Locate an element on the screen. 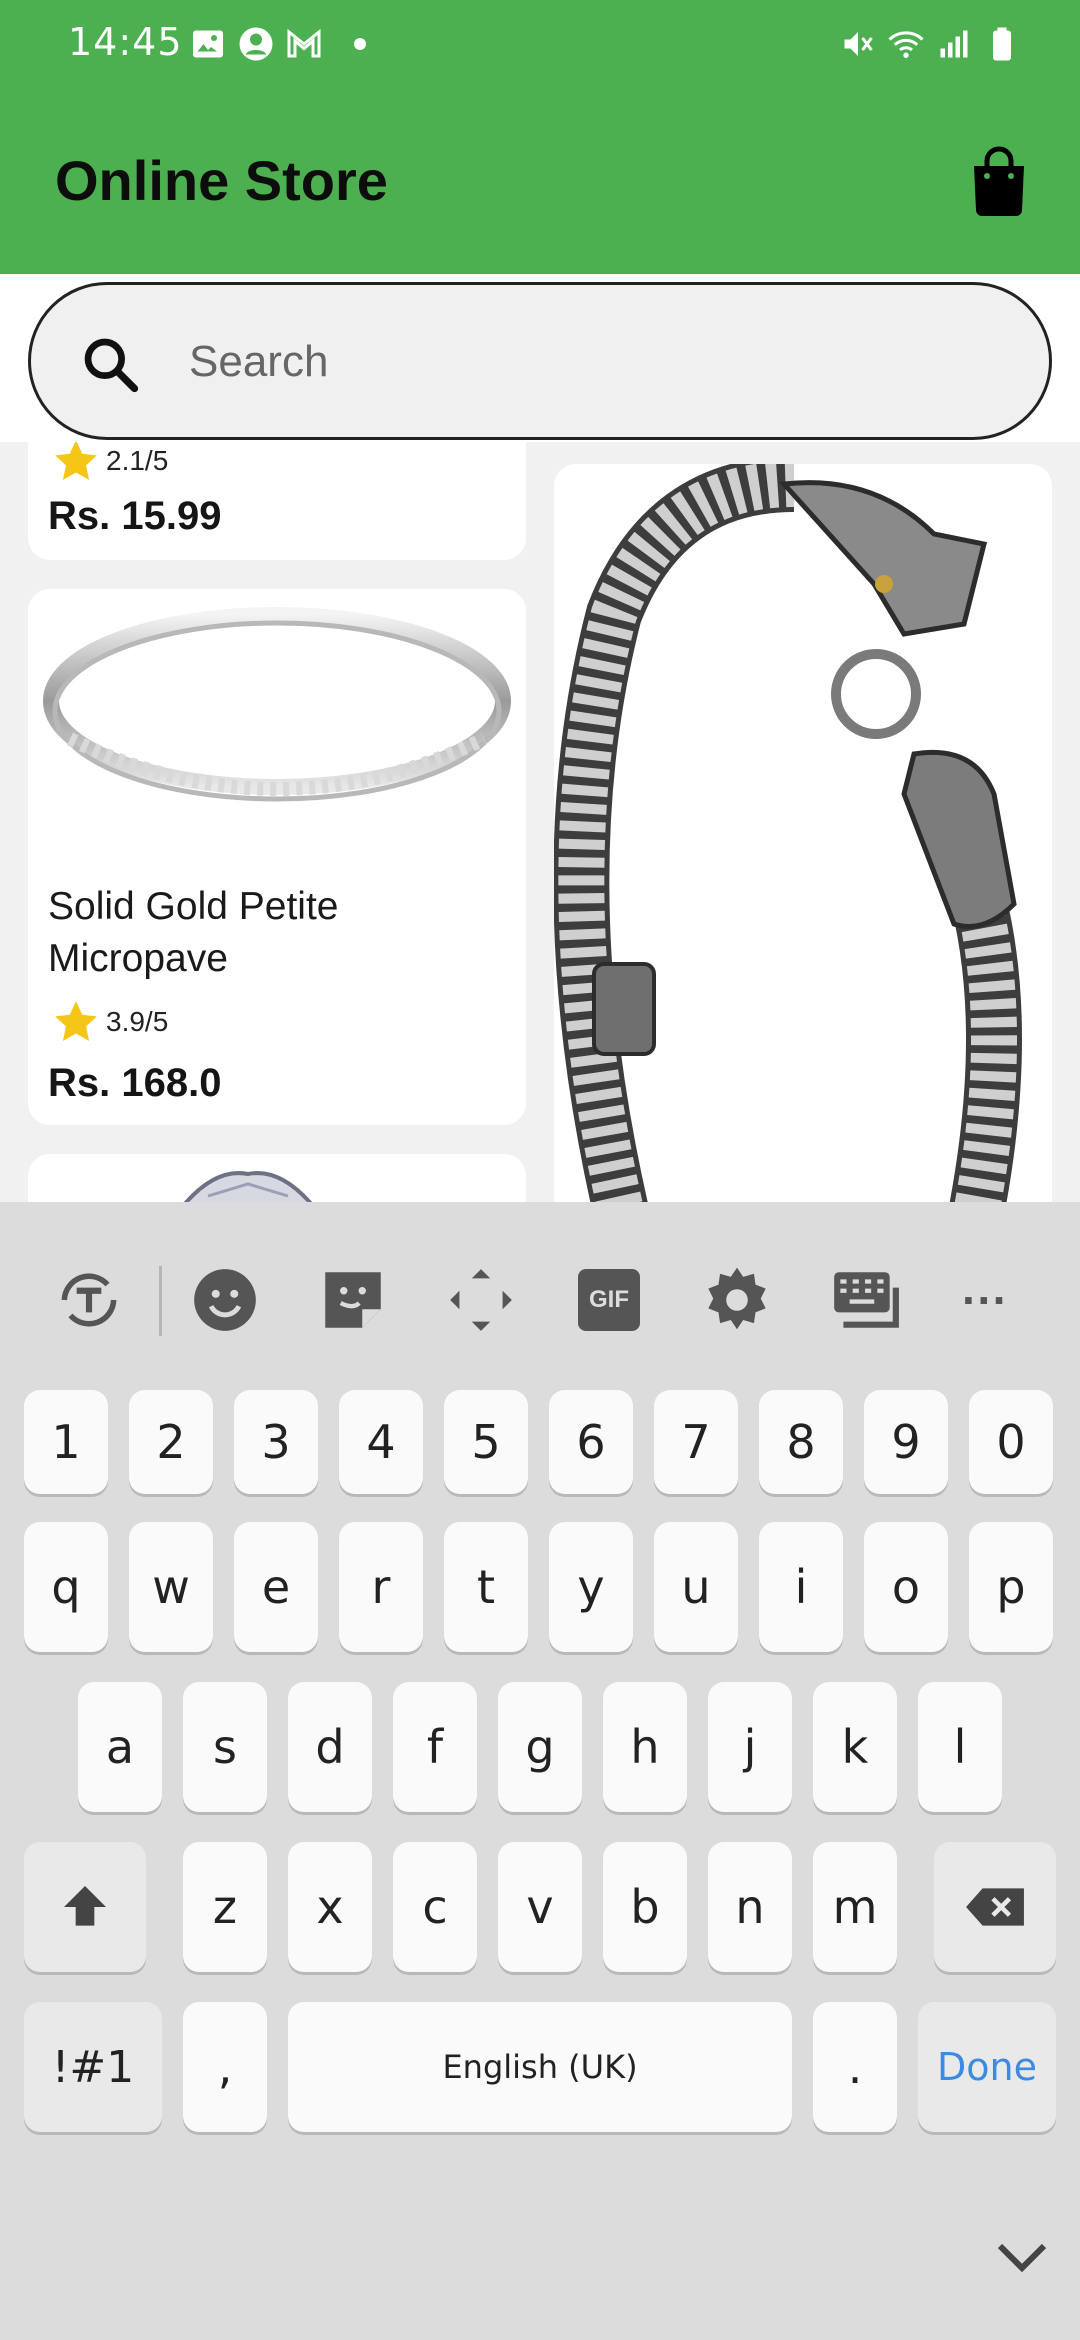 The image size is (1080, 2340). product-price: Rs. 168.0 is located at coordinates (135, 1083).